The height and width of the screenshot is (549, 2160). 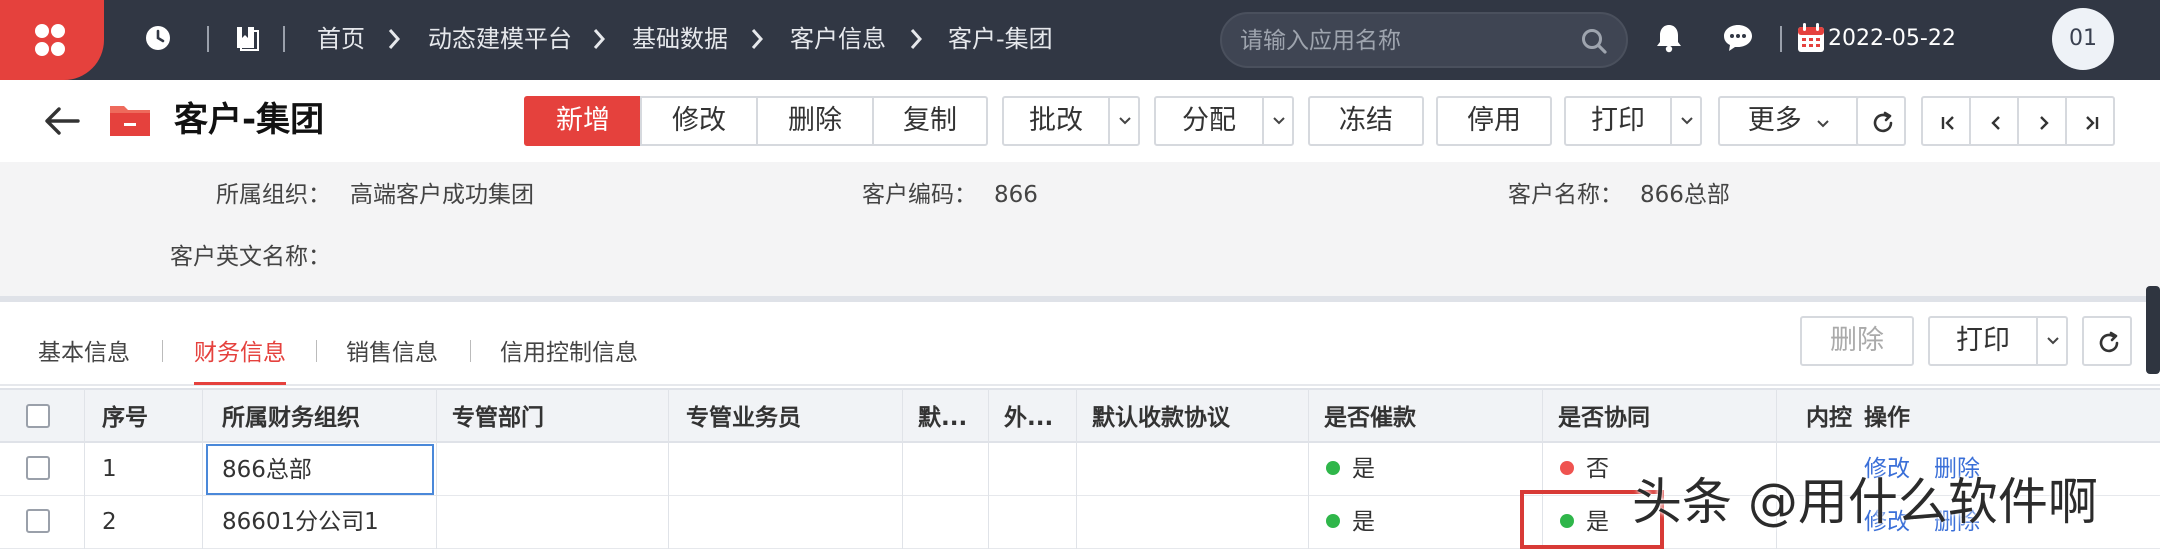 I want to click on row-print-button: 打印, so click(x=1983, y=341).